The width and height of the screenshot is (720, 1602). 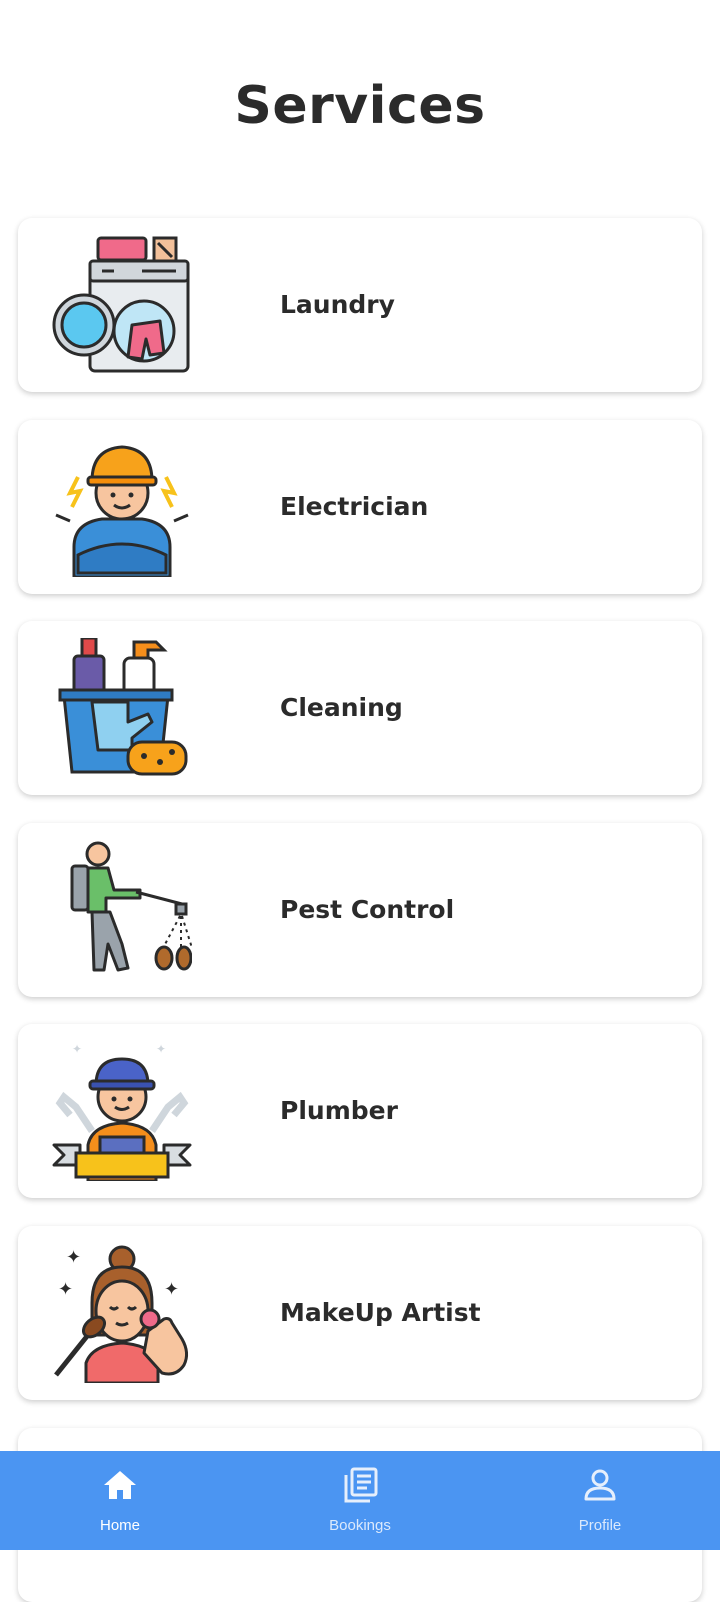 I want to click on service-label-makeup-artist: MakeUp Artist, so click(x=380, y=1312).